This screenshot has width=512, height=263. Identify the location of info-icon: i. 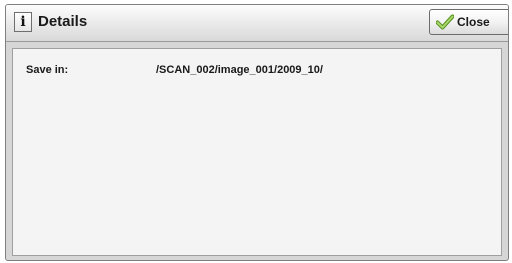
(23, 22).